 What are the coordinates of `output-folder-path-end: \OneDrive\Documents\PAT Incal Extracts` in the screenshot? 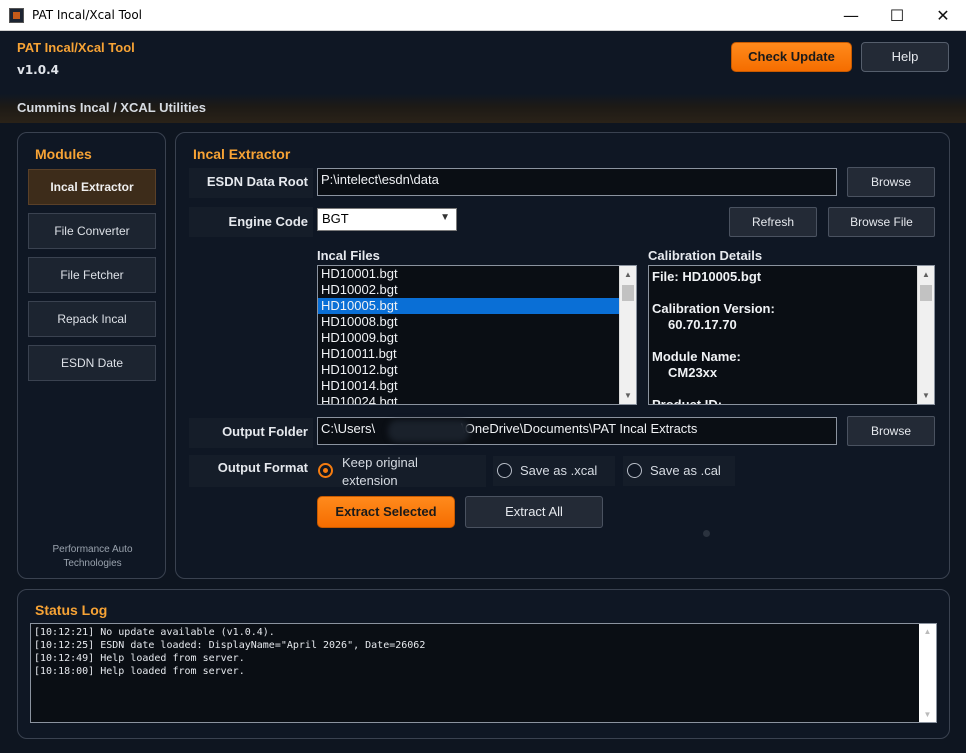 It's located at (579, 428).